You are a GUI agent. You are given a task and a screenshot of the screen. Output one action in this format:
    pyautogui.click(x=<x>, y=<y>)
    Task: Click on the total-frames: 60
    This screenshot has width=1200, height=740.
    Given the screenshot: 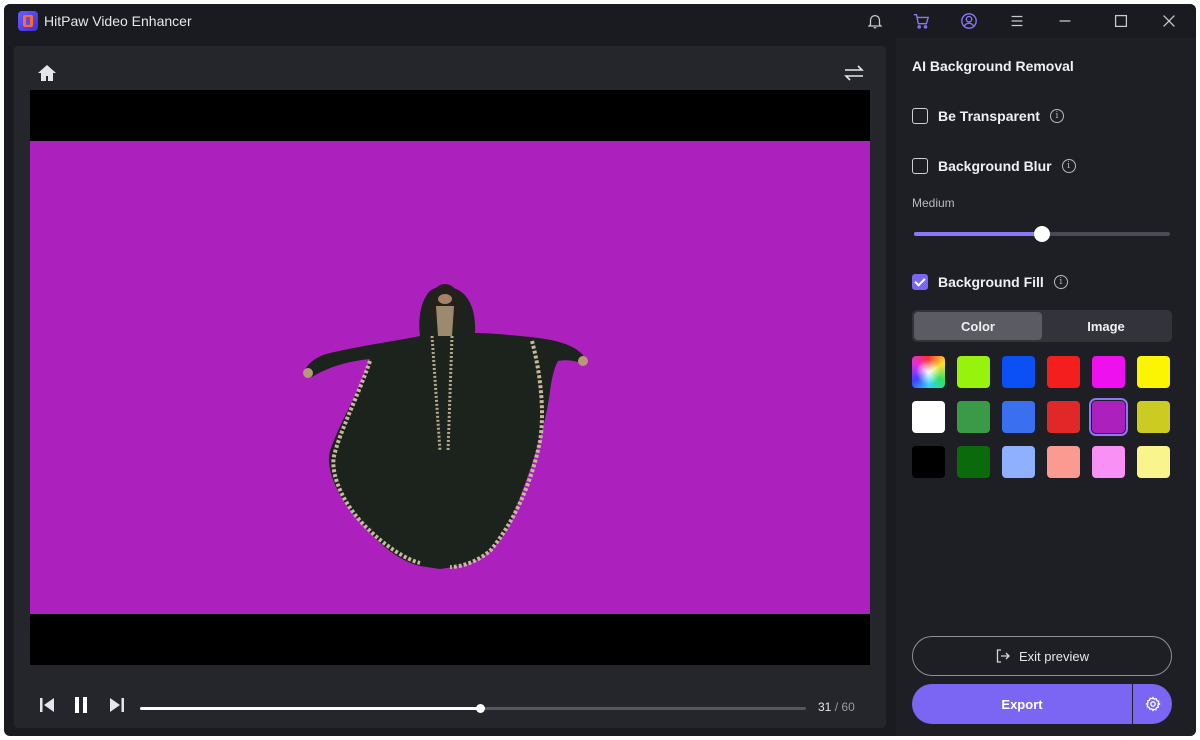 What is the action you would take?
    pyautogui.click(x=848, y=707)
    